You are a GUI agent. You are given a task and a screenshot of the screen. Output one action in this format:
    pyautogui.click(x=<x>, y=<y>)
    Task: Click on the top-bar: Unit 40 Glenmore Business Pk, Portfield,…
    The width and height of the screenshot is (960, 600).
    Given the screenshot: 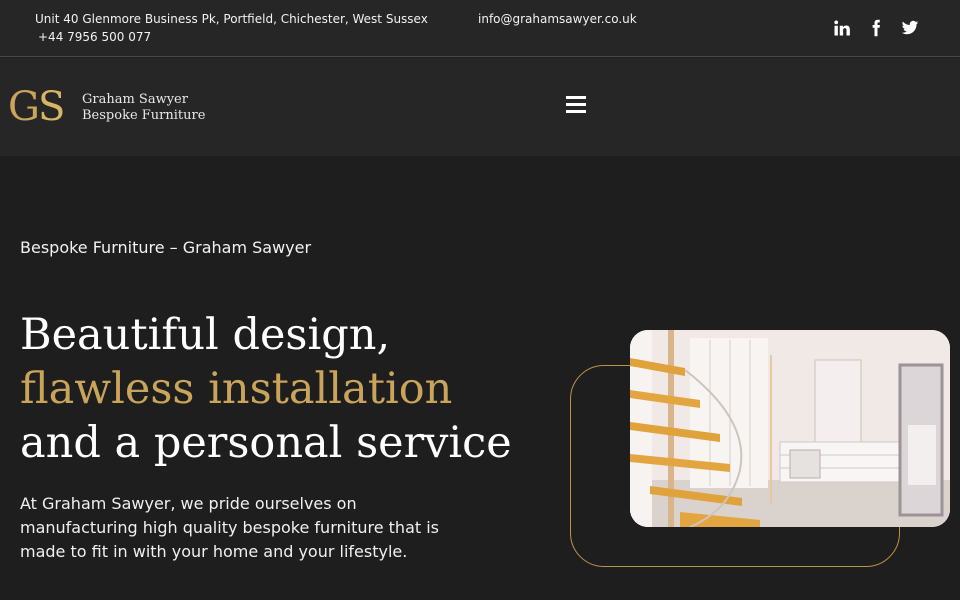 What is the action you would take?
    pyautogui.click(x=480, y=28)
    